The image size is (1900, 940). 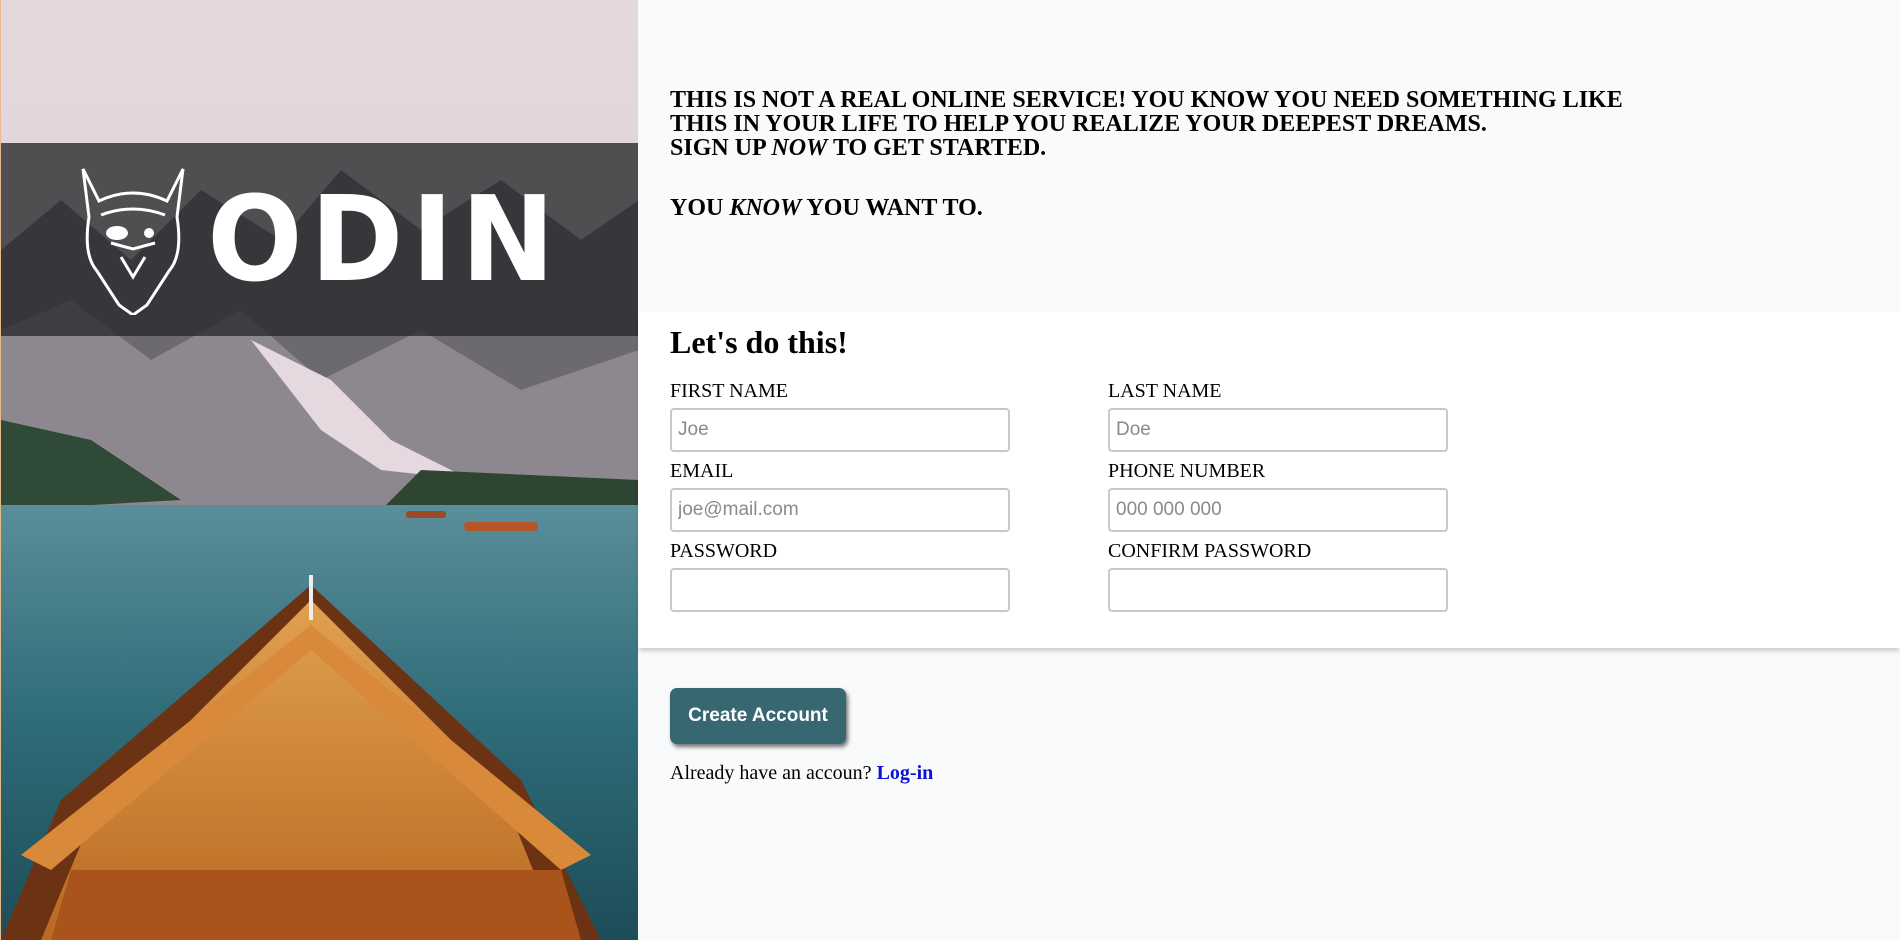 I want to click on phone-field: PHONE NUMBER, so click(x=1278, y=496).